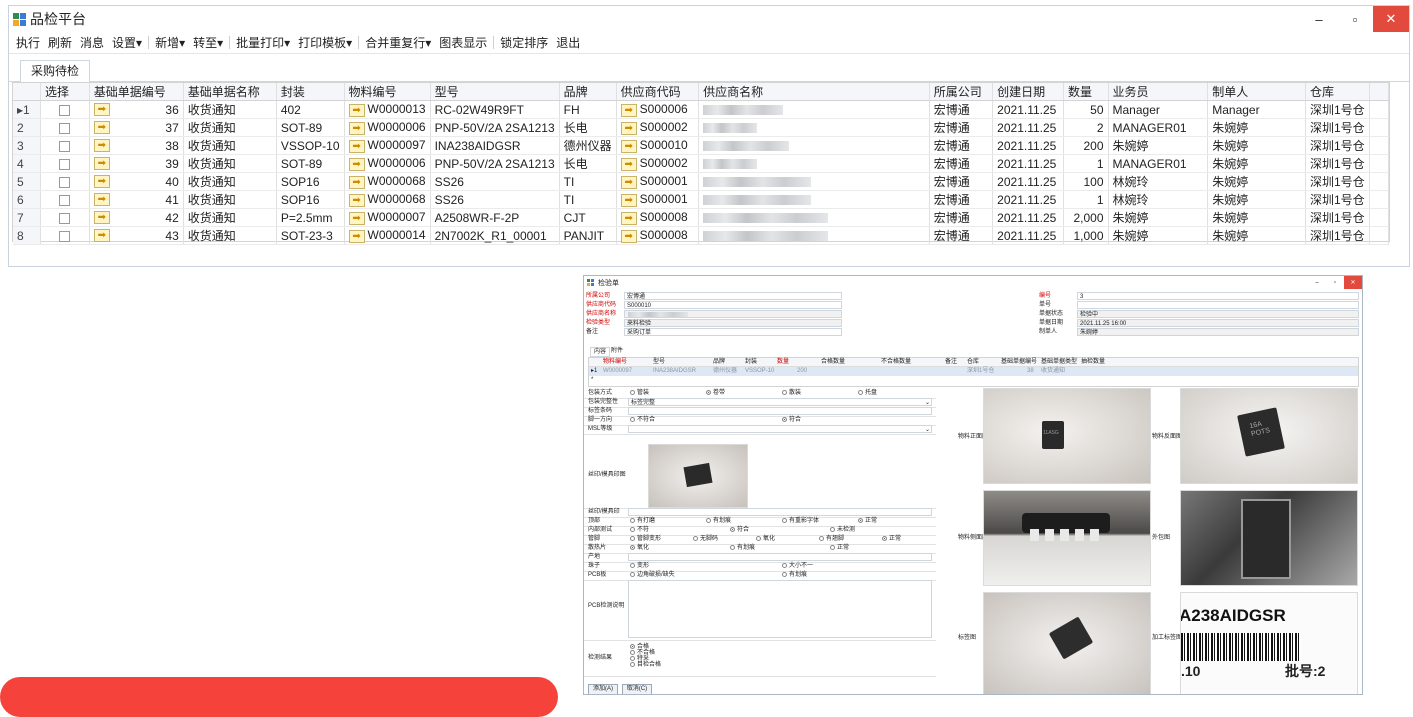 Image resolution: width=1413 pixels, height=717 pixels. Describe the element at coordinates (603, 689) in the screenshot. I see `add-button: 添加(A)` at that location.